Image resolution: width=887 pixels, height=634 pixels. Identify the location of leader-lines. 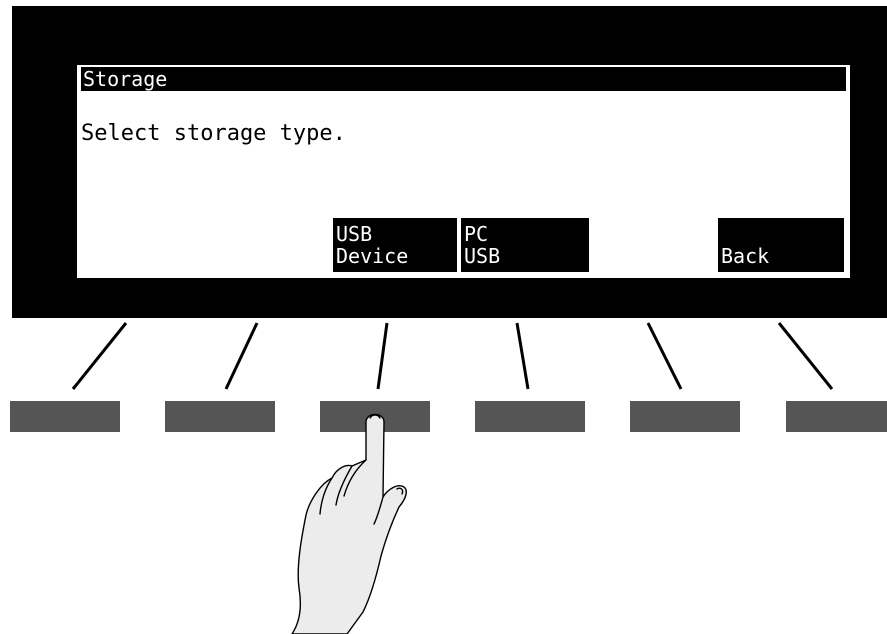
(452, 356).